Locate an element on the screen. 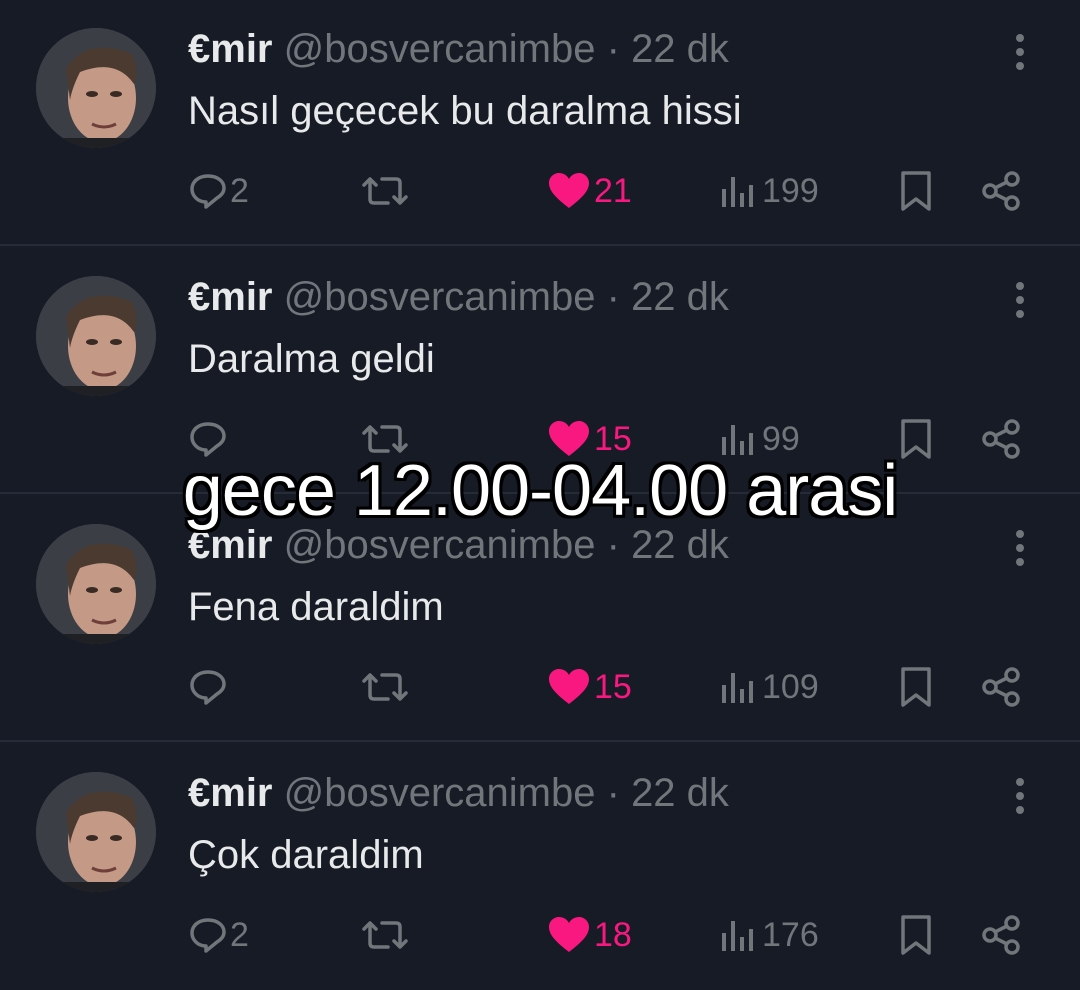 The height and width of the screenshot is (990, 1080). tweet-text: Çok daraldim is located at coordinates (306, 855).